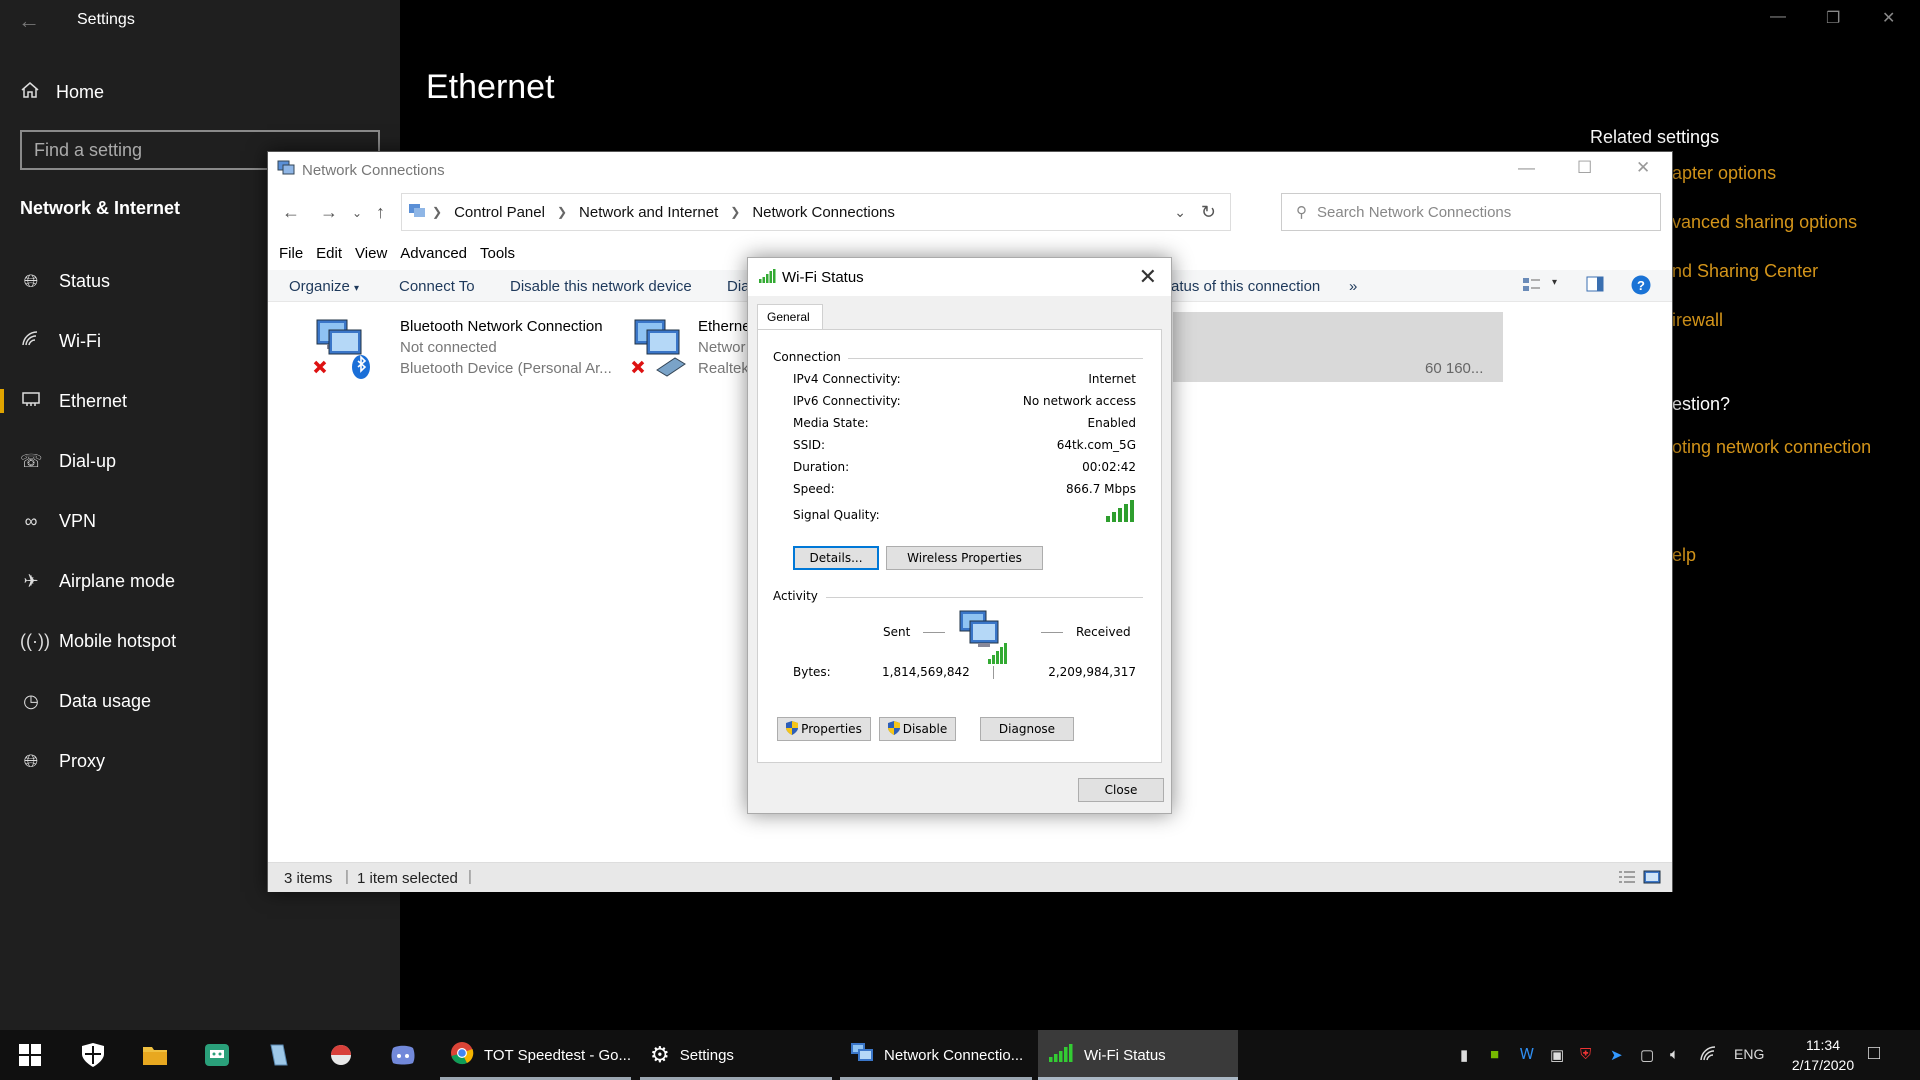 Image resolution: width=1920 pixels, height=1080 pixels. I want to click on recent-locations-chevron-icon: ⌄, so click(357, 213).